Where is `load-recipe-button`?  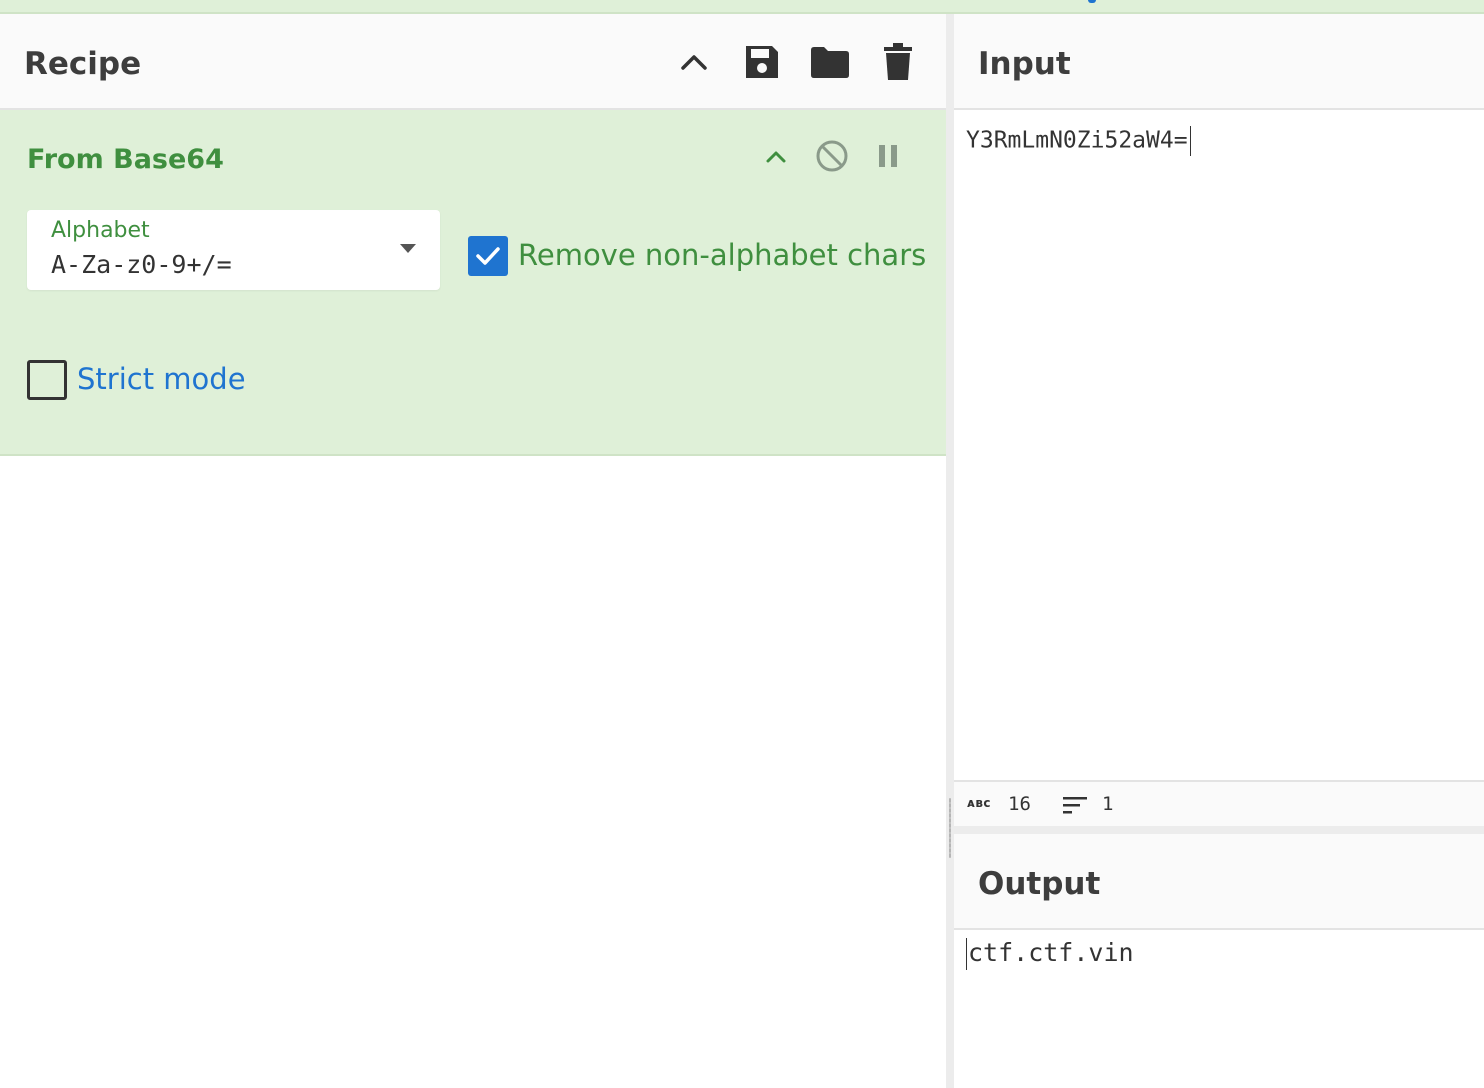 load-recipe-button is located at coordinates (830, 62).